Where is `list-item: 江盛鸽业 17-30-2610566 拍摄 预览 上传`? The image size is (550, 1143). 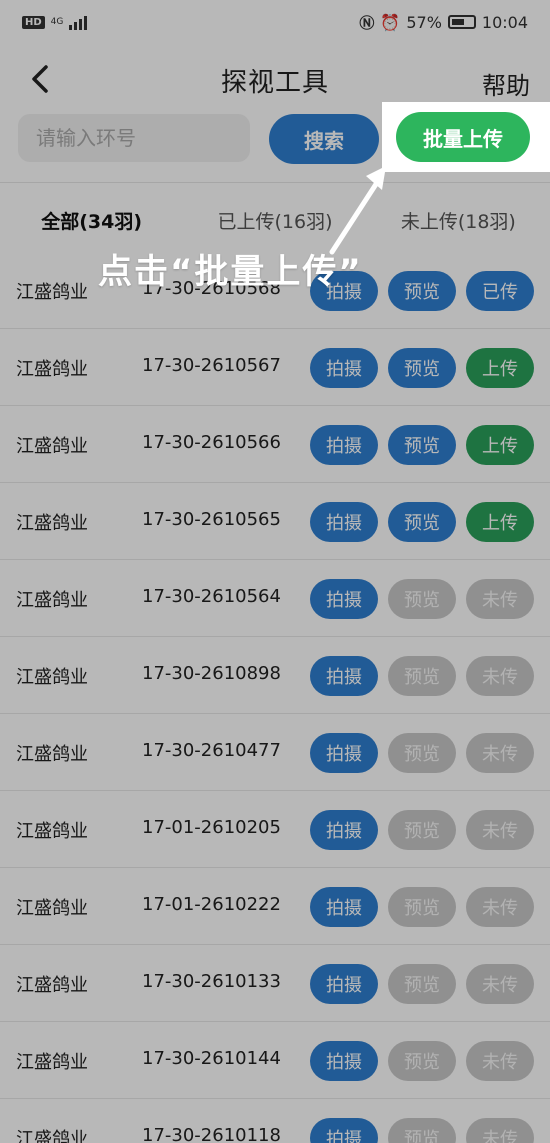
list-item: 江盛鸽业 17-30-2610566 拍摄 预览 上传 is located at coordinates (275, 444).